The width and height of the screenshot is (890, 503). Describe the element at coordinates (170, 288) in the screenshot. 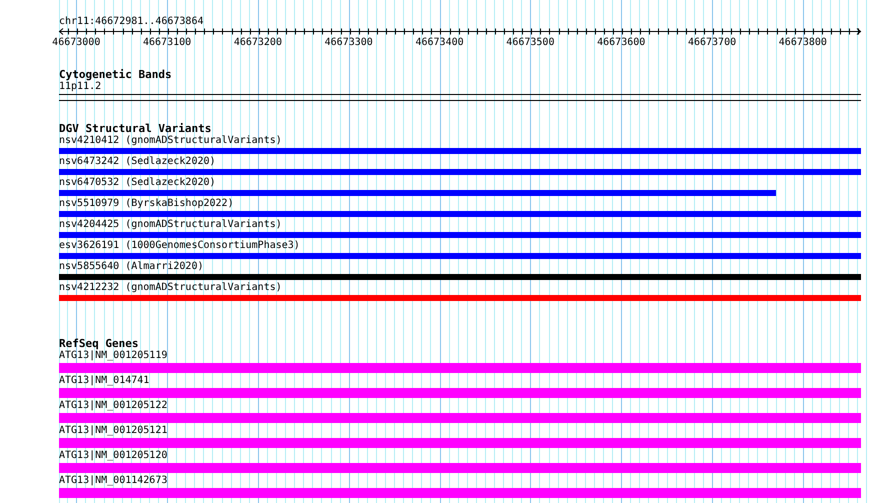

I see `feature-label: nsv4212232 (gnomADStructuralVariants)` at that location.